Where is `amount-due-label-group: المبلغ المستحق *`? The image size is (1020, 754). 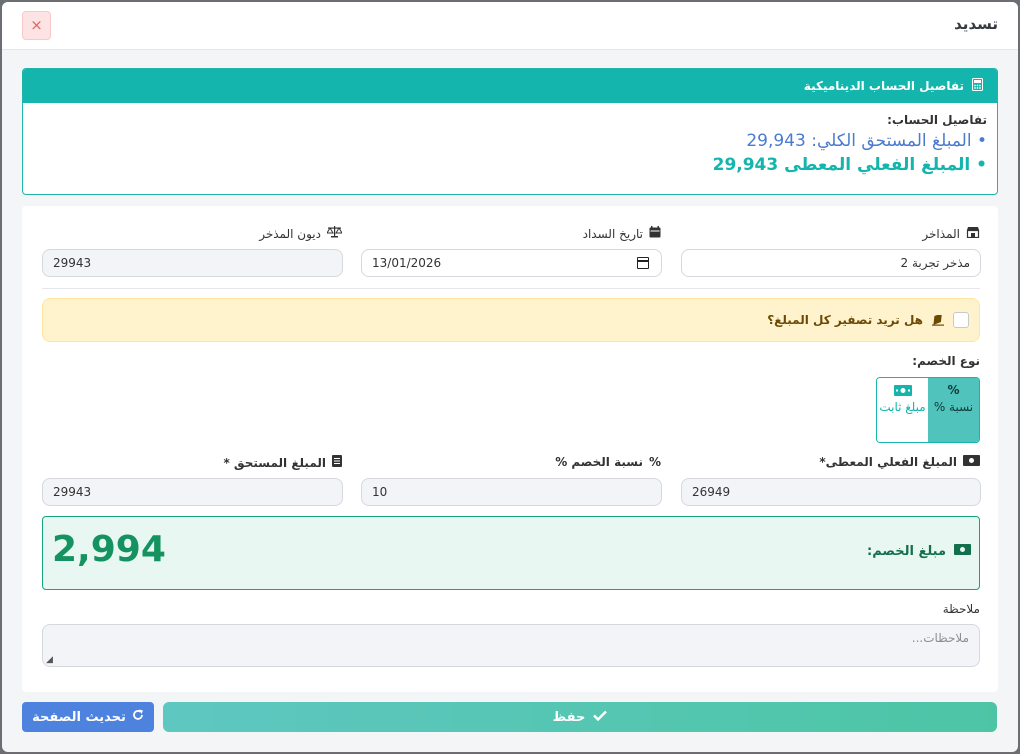
amount-due-label-group: المبلغ المستحق * is located at coordinates (282, 462).